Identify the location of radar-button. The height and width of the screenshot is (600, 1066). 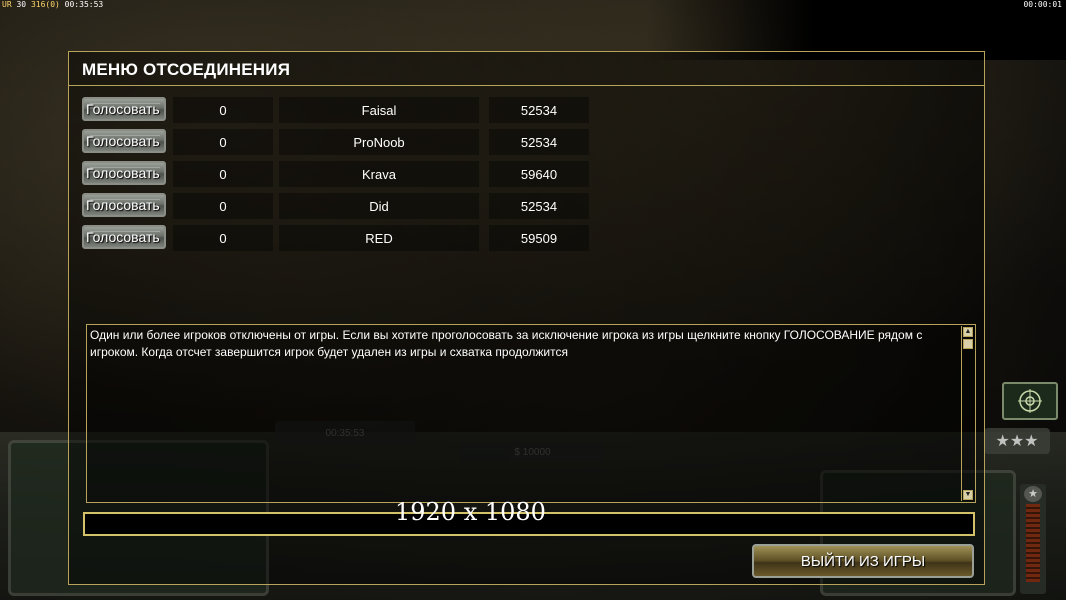
(1030, 401).